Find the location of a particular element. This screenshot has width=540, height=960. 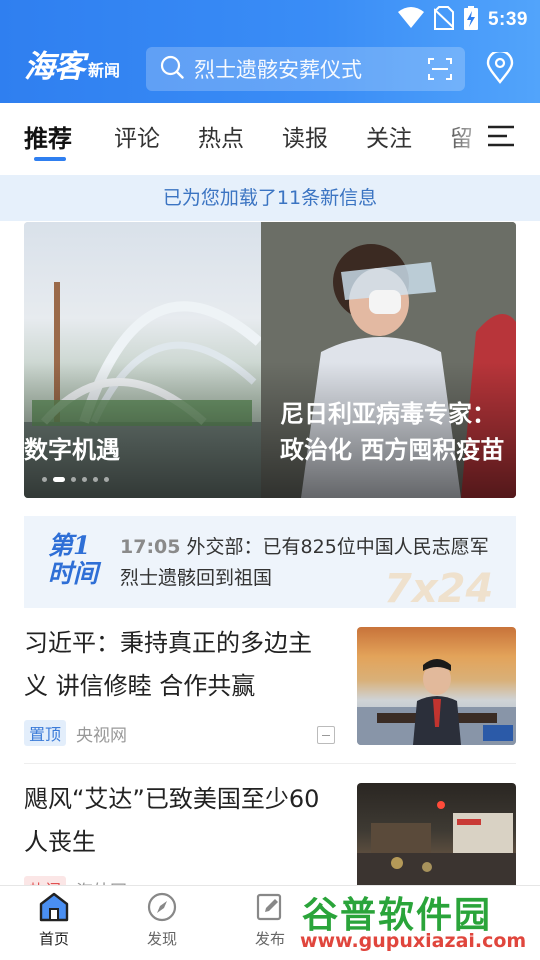

refresh-notice: 已为您加载了11条新信息 is located at coordinates (270, 198).